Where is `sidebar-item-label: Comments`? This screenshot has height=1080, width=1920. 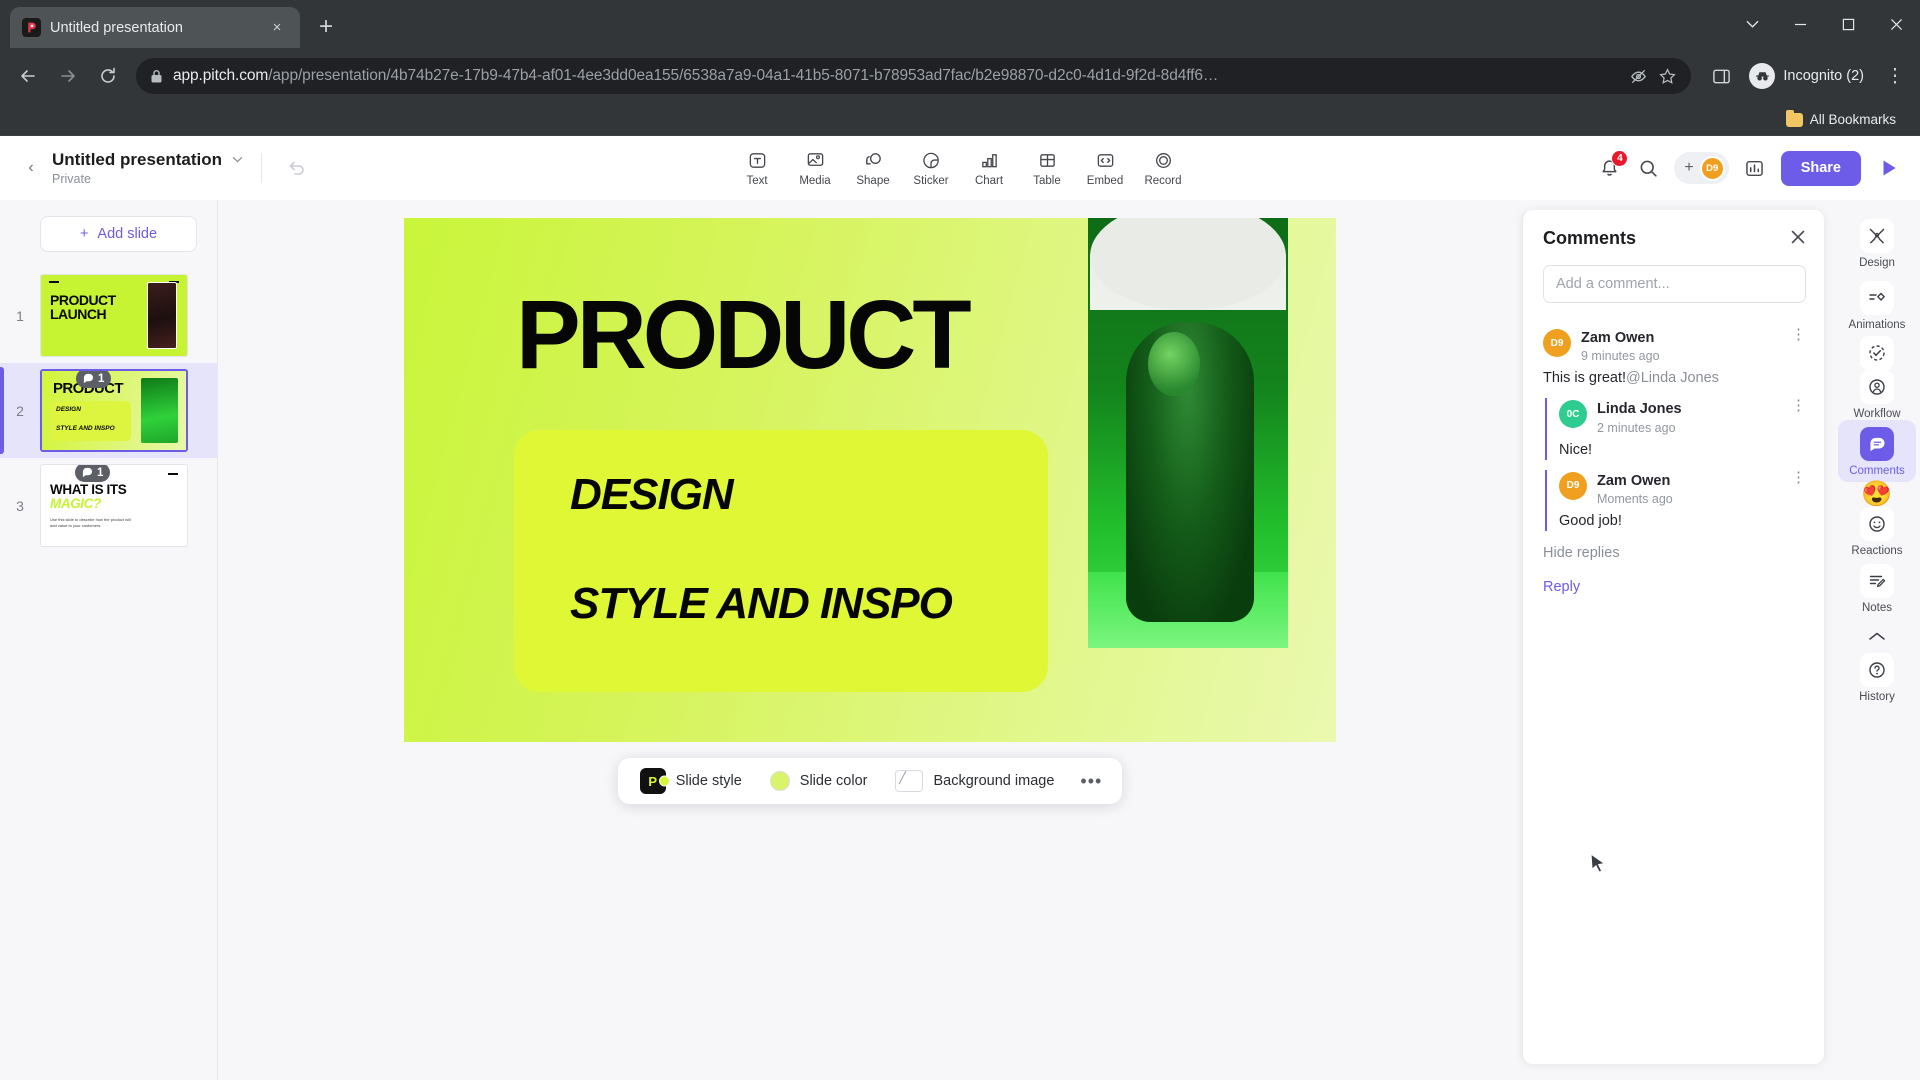
sidebar-item-label: Comments is located at coordinates (1877, 471).